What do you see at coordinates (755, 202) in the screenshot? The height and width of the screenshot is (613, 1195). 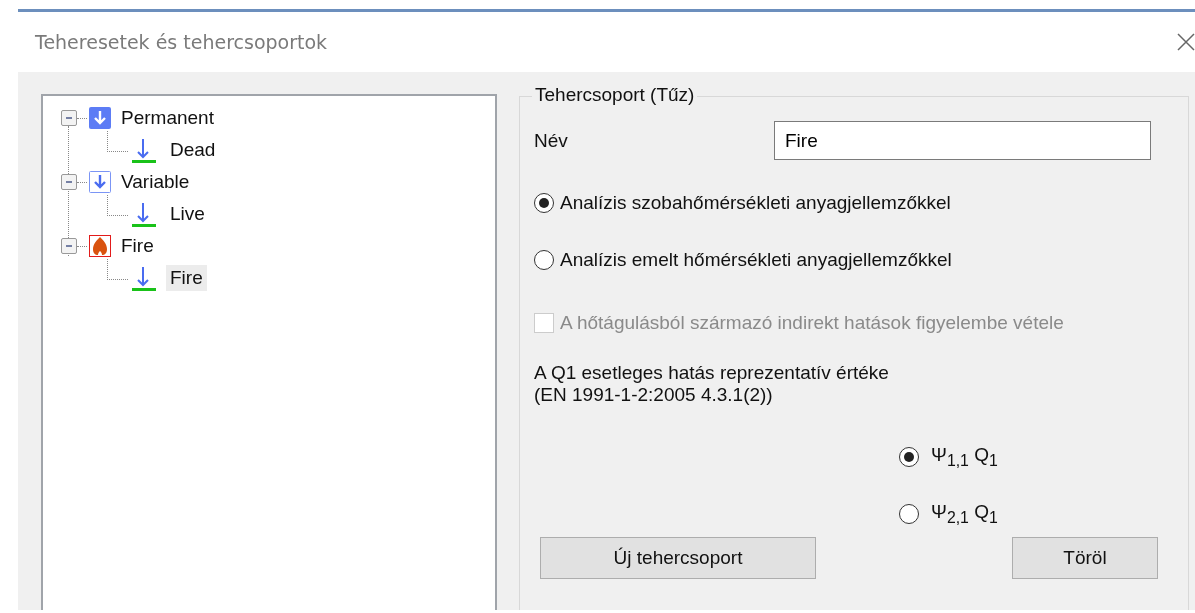 I see `option-label: Analízis szobahőmérsékleti anyagjellemzőkkel` at bounding box center [755, 202].